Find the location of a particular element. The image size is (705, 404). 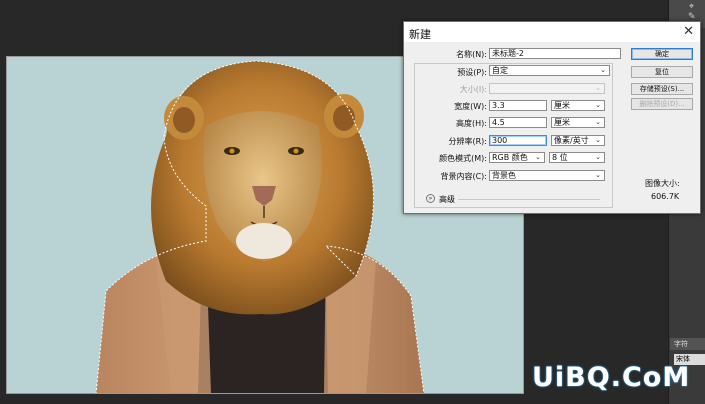

background-label: 背景内容(C): is located at coordinates (463, 176).